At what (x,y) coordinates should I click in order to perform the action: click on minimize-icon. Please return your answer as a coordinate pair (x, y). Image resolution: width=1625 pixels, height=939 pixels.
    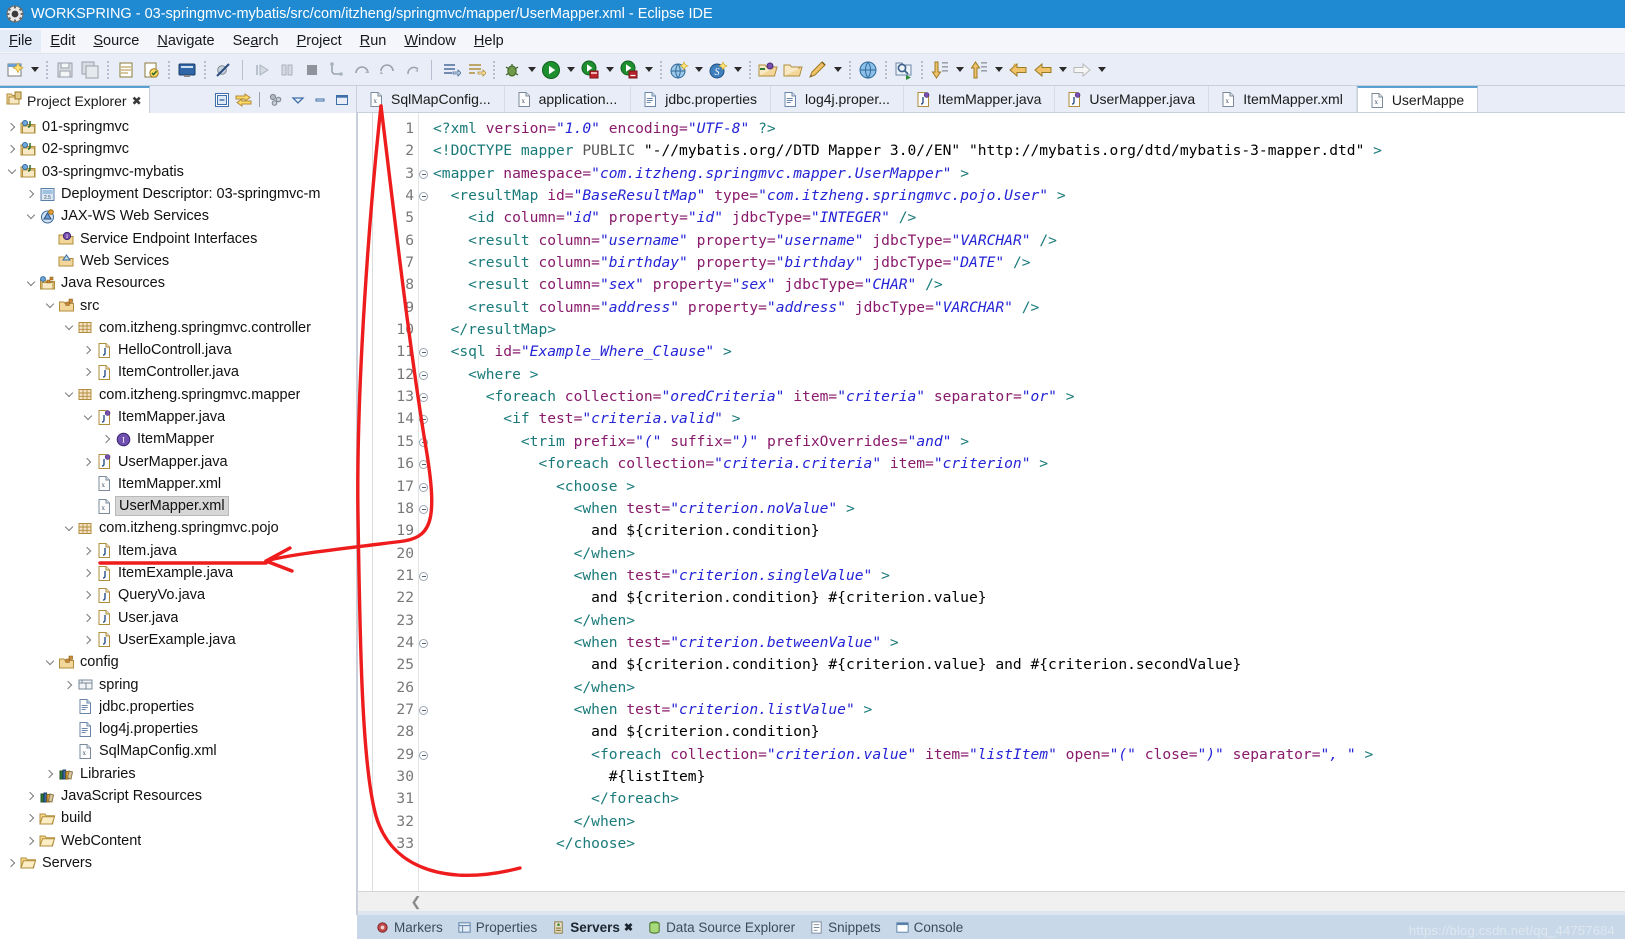
    Looking at the image, I should click on (319, 99).